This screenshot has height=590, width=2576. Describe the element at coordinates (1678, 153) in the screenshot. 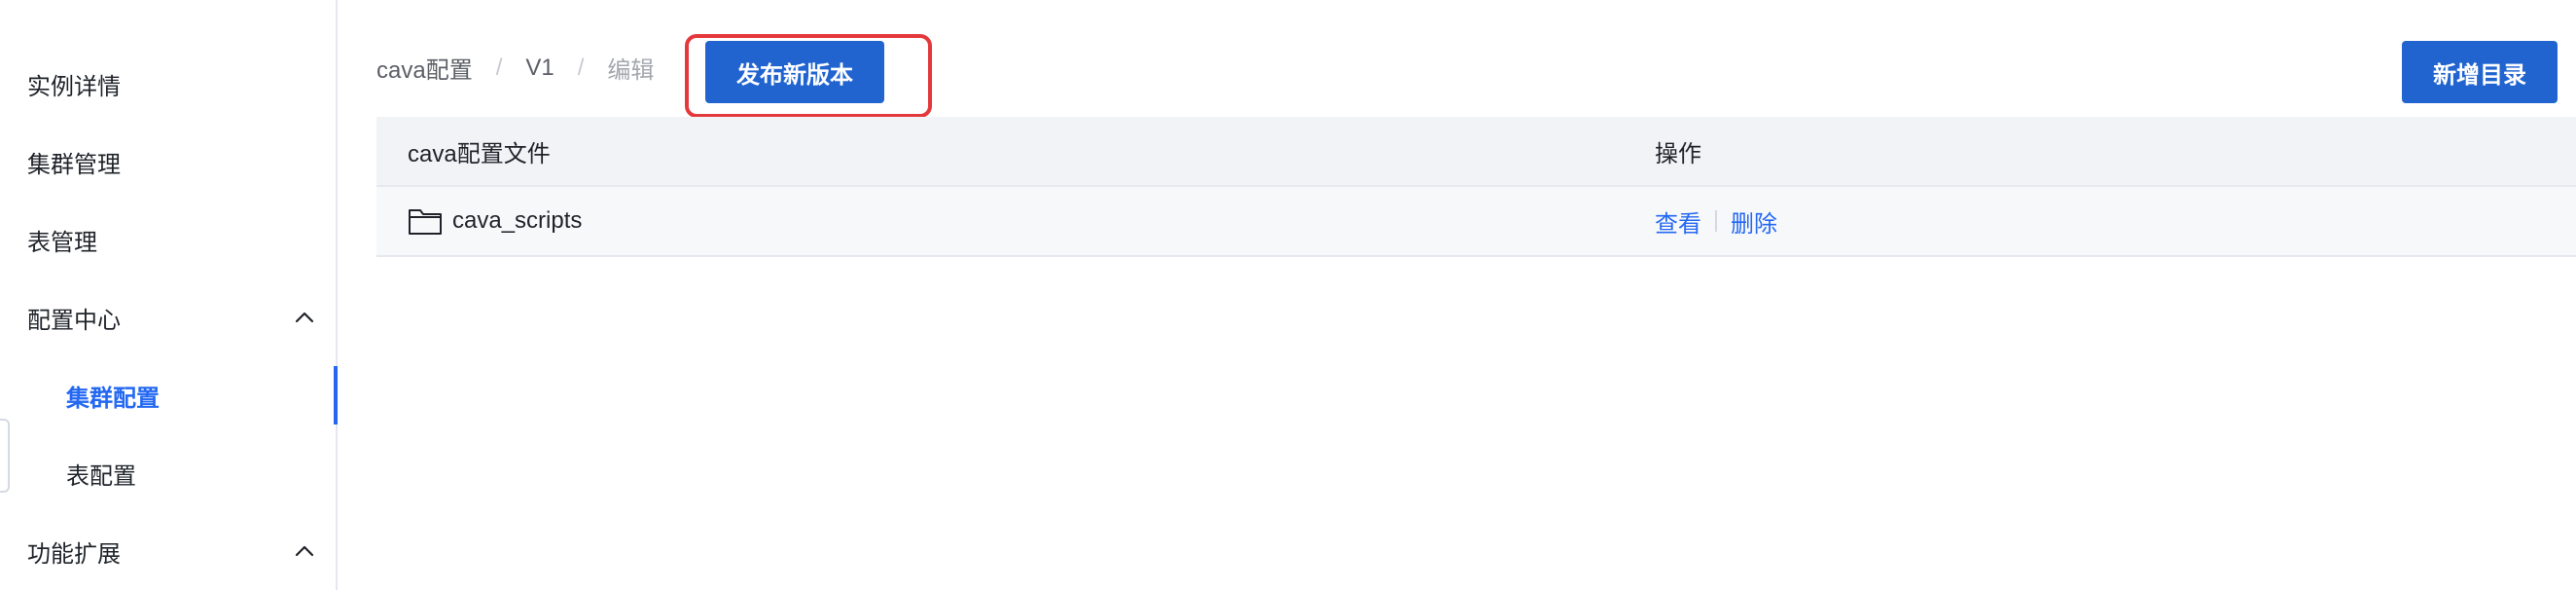

I see `column-header-actions: 操作` at that location.